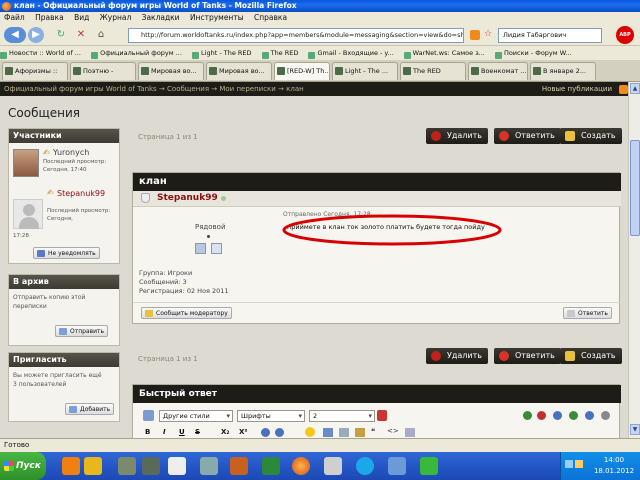 The width and height of the screenshot is (640, 480). I want to click on italic-button: I, so click(164, 432).